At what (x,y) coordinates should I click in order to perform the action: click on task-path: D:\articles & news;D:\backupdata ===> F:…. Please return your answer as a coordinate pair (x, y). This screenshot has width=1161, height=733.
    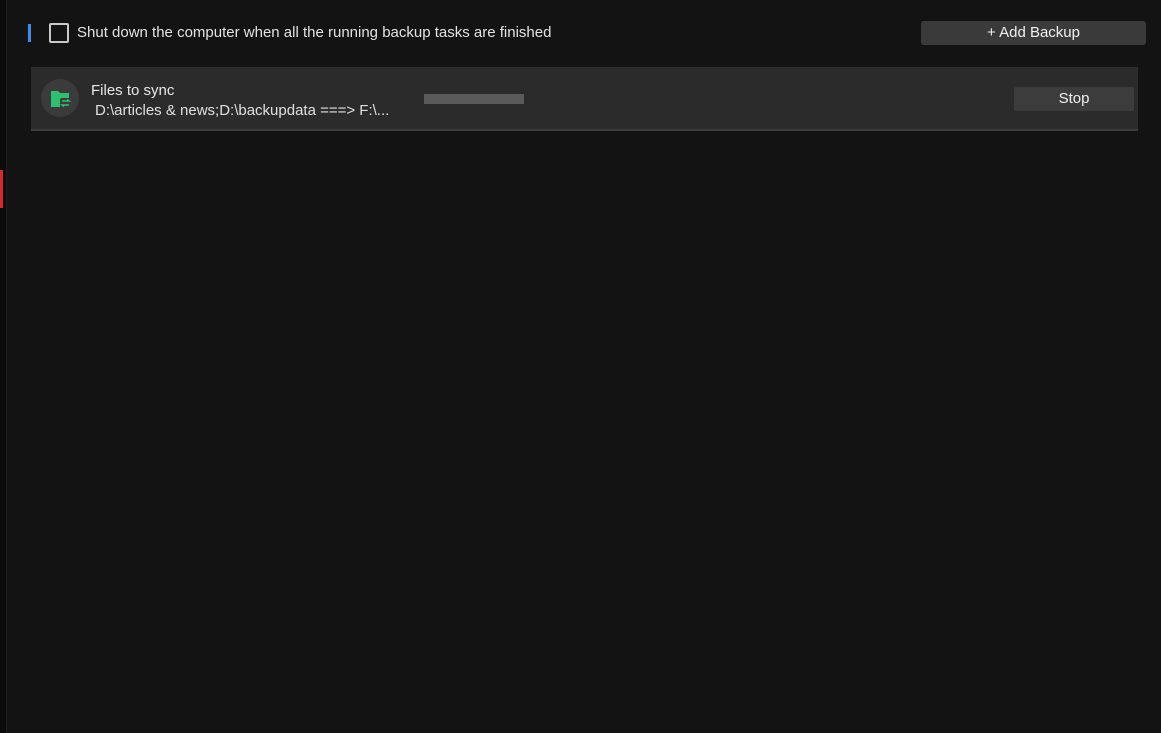
    Looking at the image, I should click on (242, 110).